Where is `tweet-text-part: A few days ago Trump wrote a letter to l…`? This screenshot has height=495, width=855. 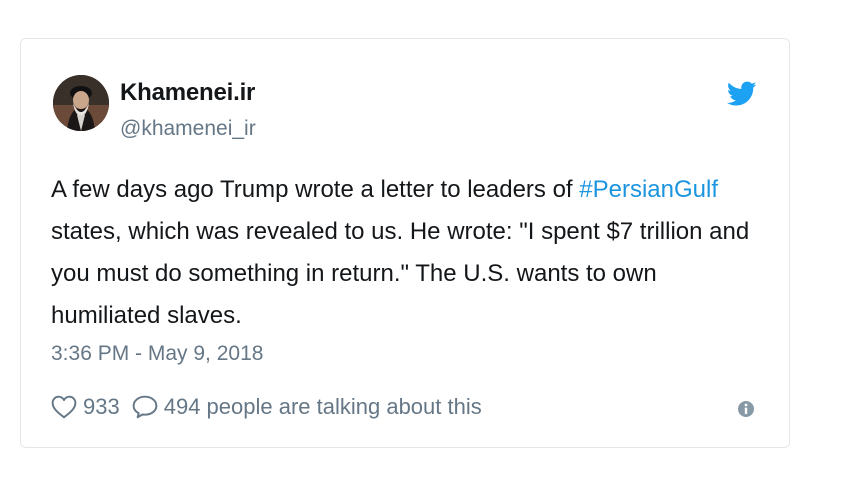
tweet-text-part: A few days ago Trump wrote a letter to l… is located at coordinates (315, 189).